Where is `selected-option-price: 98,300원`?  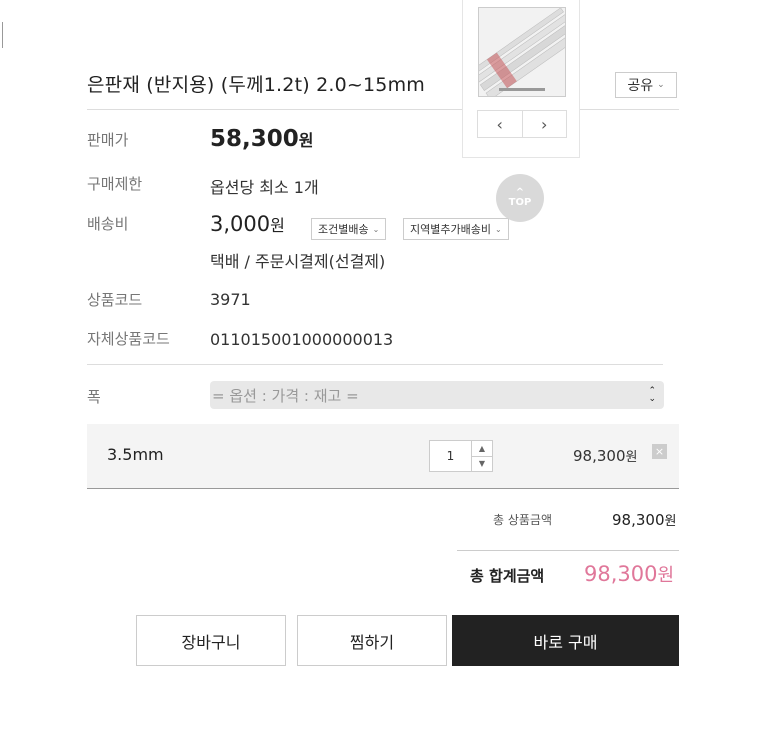
selected-option-price: 98,300원 is located at coordinates (605, 455).